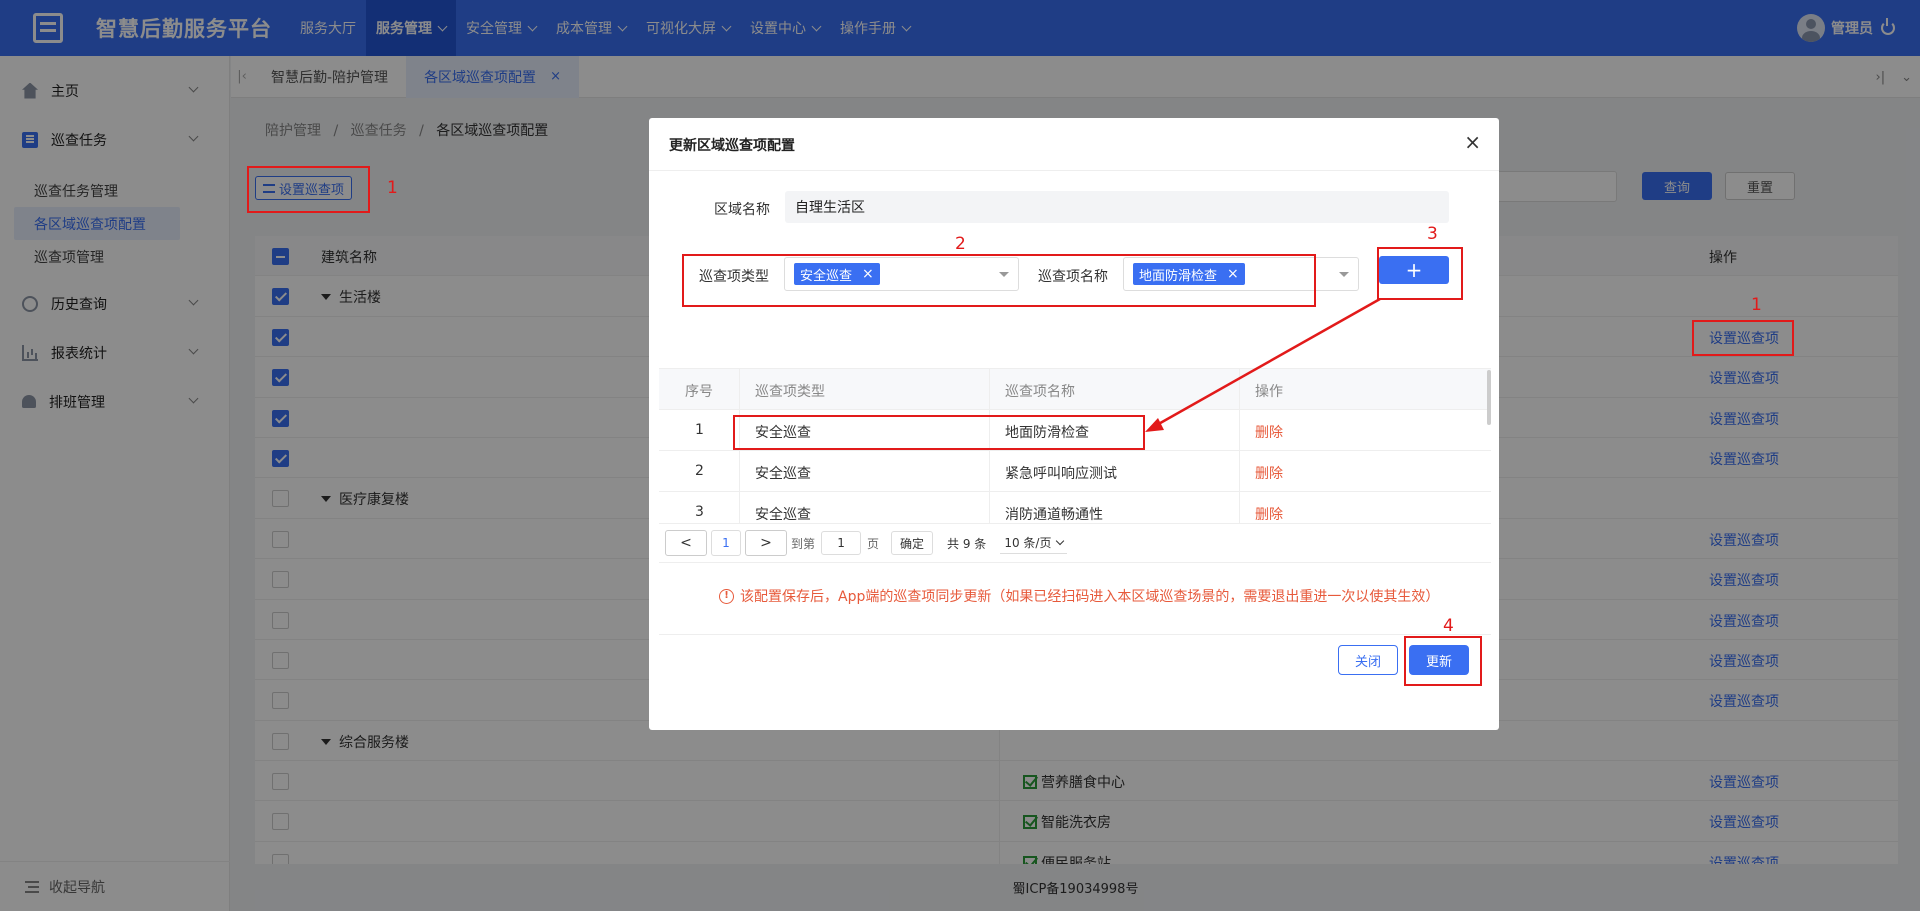  Describe the element at coordinates (1267, 362) in the screenshot. I see `annotation-arrow-line` at that location.